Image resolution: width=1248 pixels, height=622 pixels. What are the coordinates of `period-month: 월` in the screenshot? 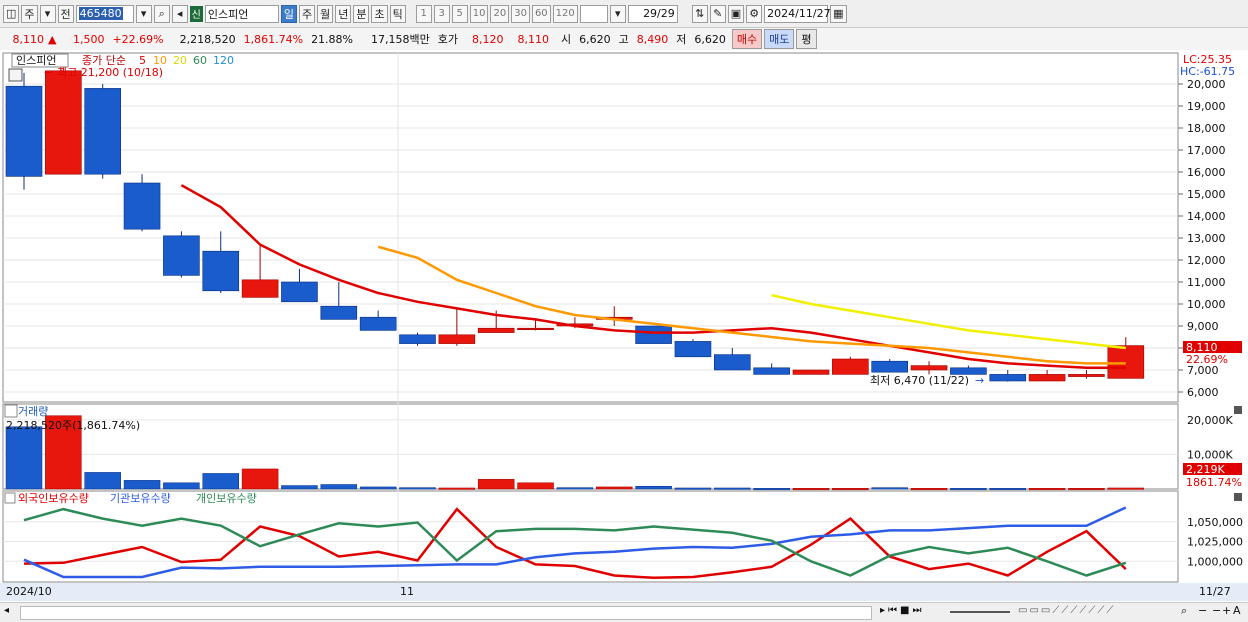 It's located at (325, 13).